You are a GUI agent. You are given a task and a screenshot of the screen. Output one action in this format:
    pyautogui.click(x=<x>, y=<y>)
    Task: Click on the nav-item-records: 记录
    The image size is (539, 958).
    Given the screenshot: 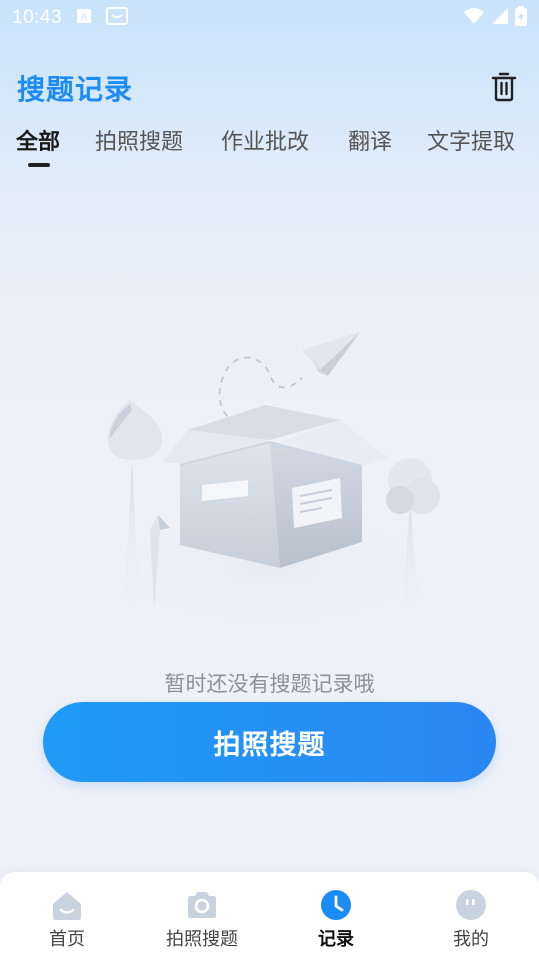 What is the action you would take?
    pyautogui.click(x=336, y=915)
    